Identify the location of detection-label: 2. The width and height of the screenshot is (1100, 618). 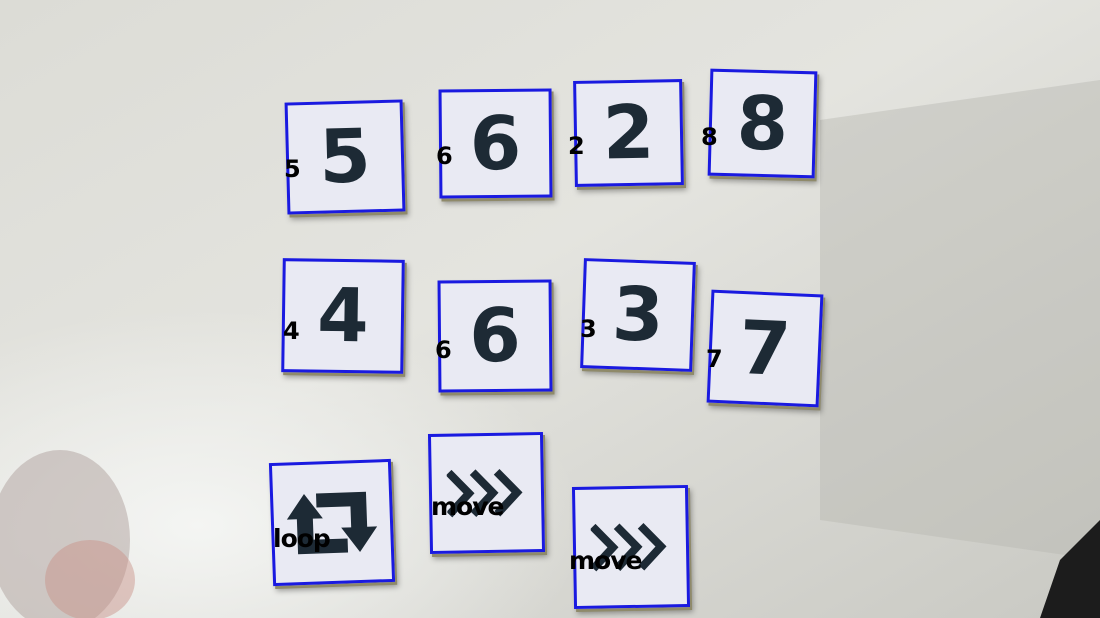
(576, 146).